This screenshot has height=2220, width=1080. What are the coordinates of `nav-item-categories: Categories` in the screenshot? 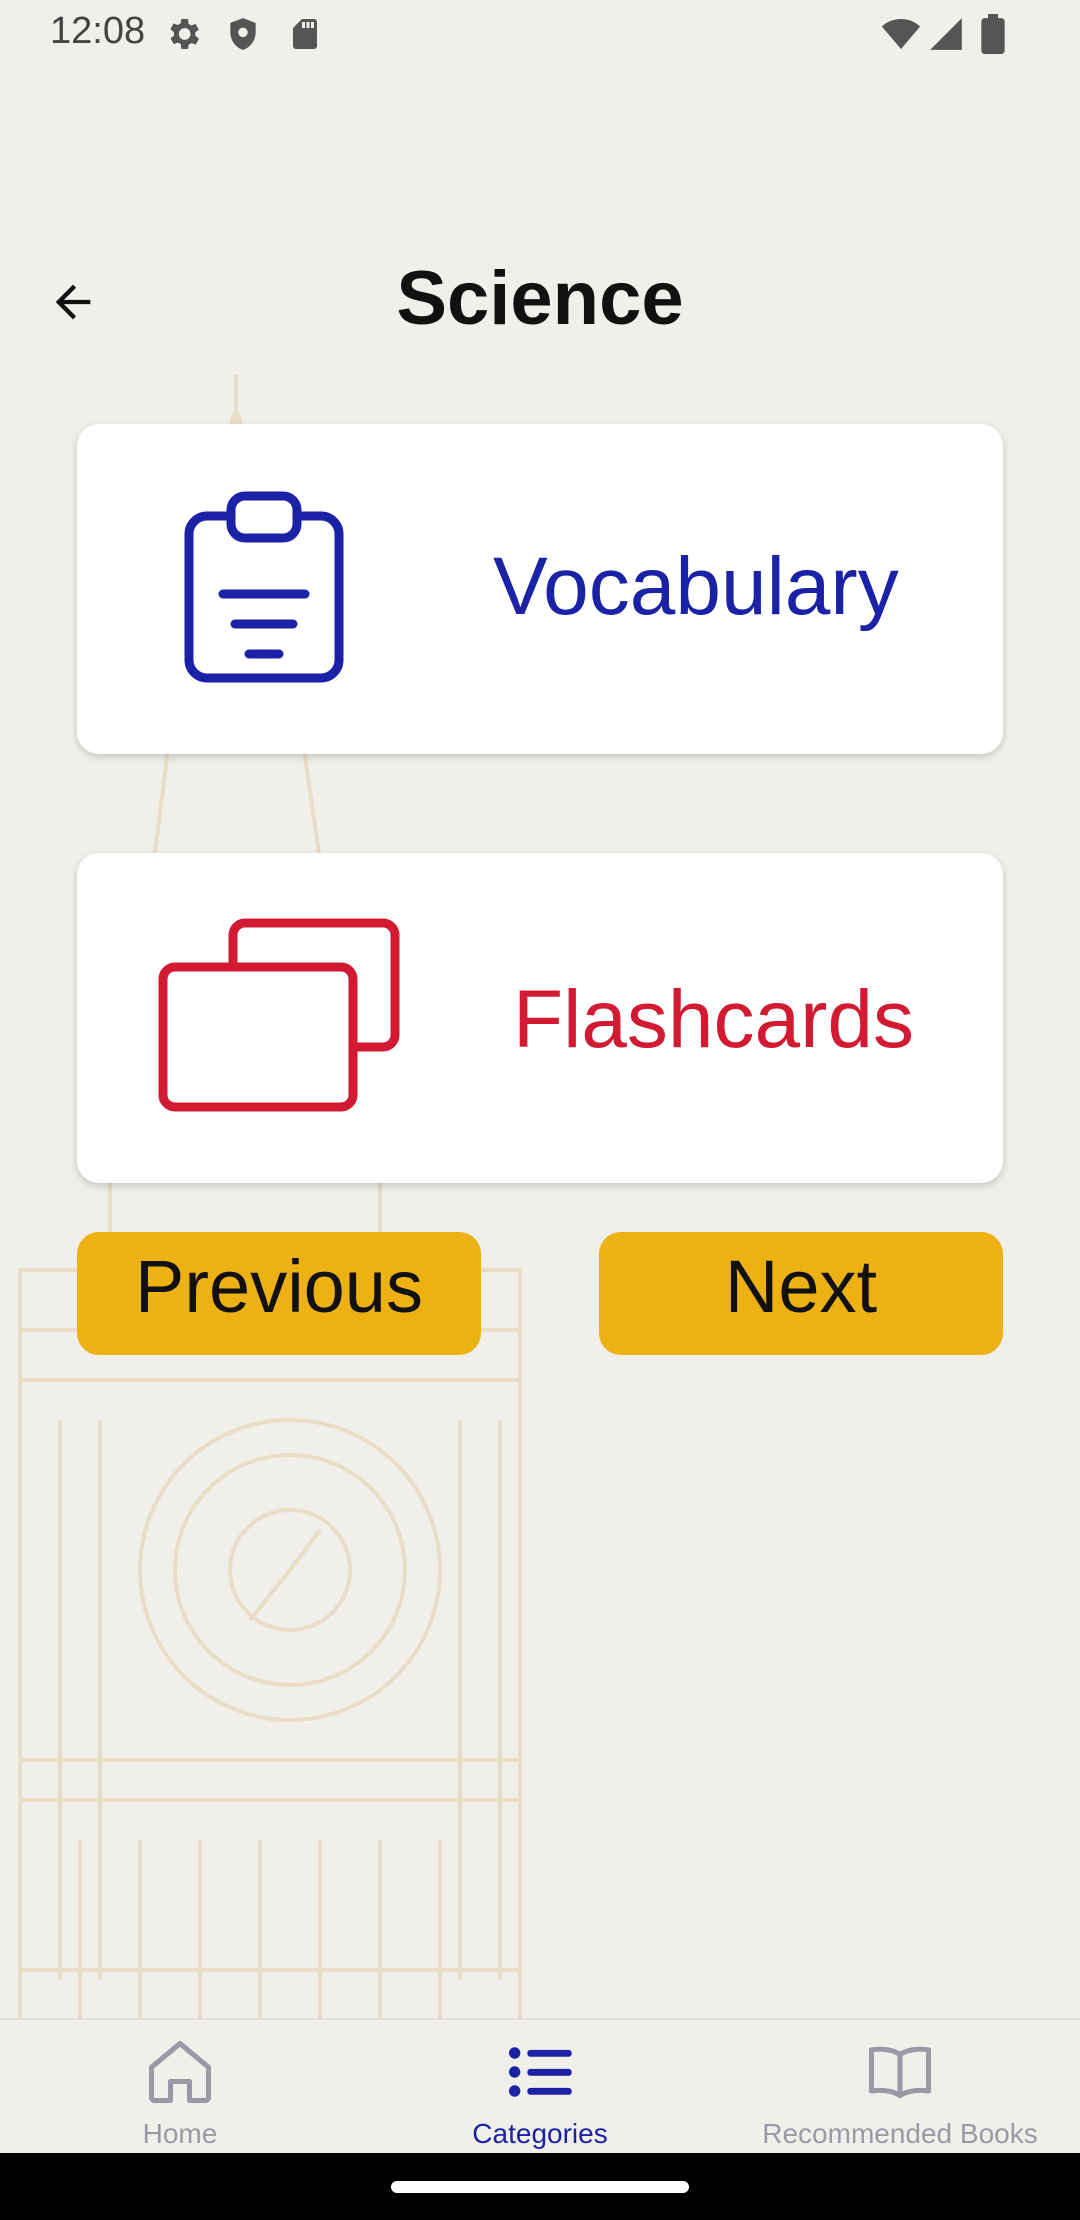 It's located at (540, 2087).